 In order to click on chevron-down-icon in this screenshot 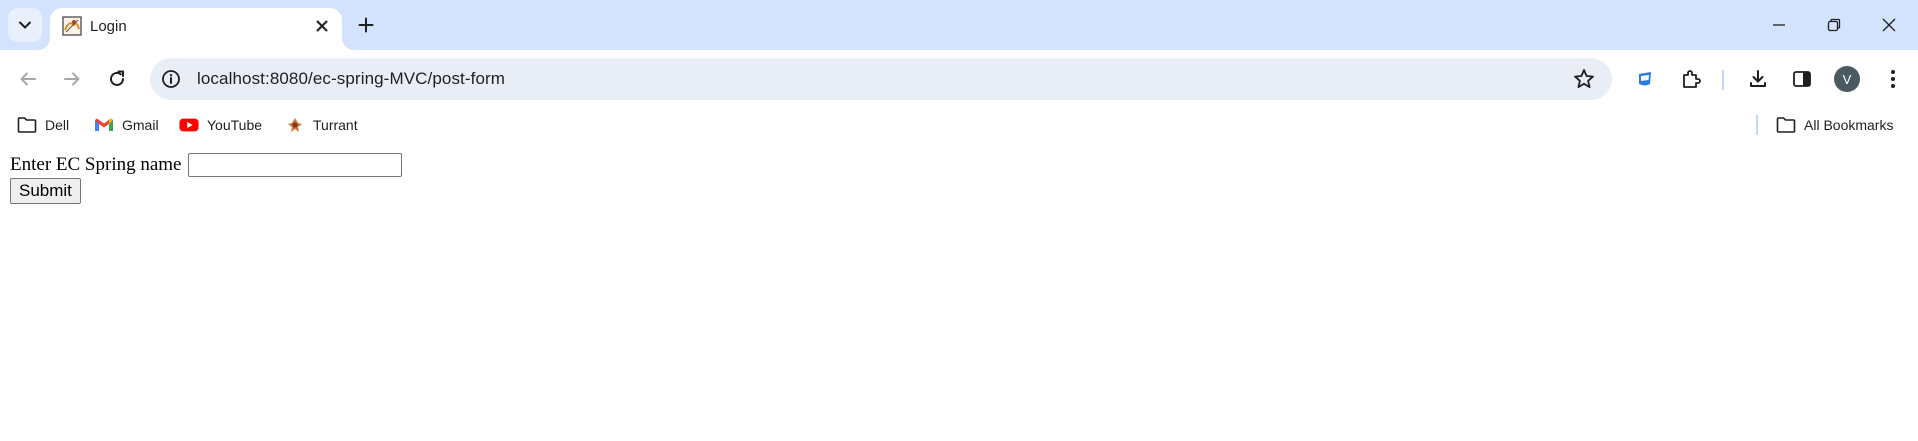, I will do `click(25, 25)`.